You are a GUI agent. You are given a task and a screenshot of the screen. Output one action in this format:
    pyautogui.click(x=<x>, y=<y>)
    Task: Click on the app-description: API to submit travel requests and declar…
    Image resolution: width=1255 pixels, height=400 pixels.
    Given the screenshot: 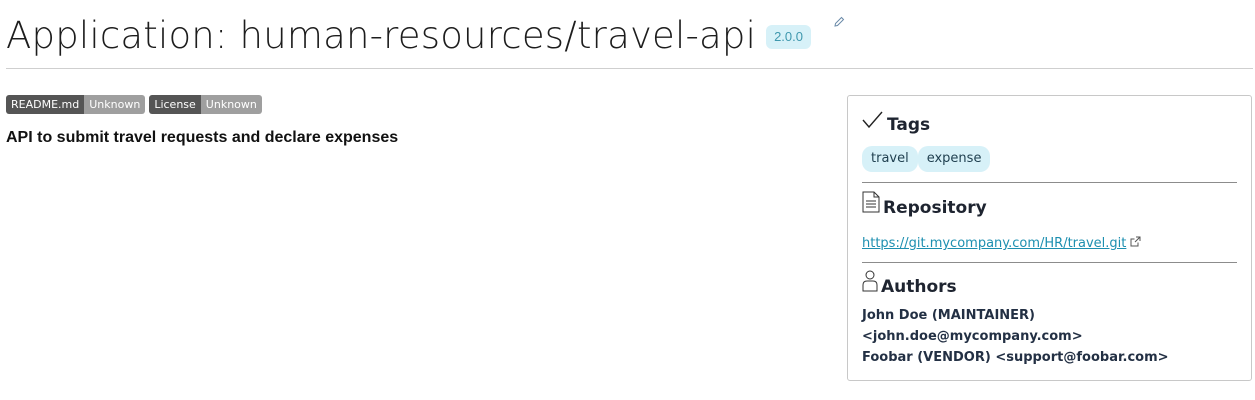 What is the action you would take?
    pyautogui.click(x=202, y=137)
    